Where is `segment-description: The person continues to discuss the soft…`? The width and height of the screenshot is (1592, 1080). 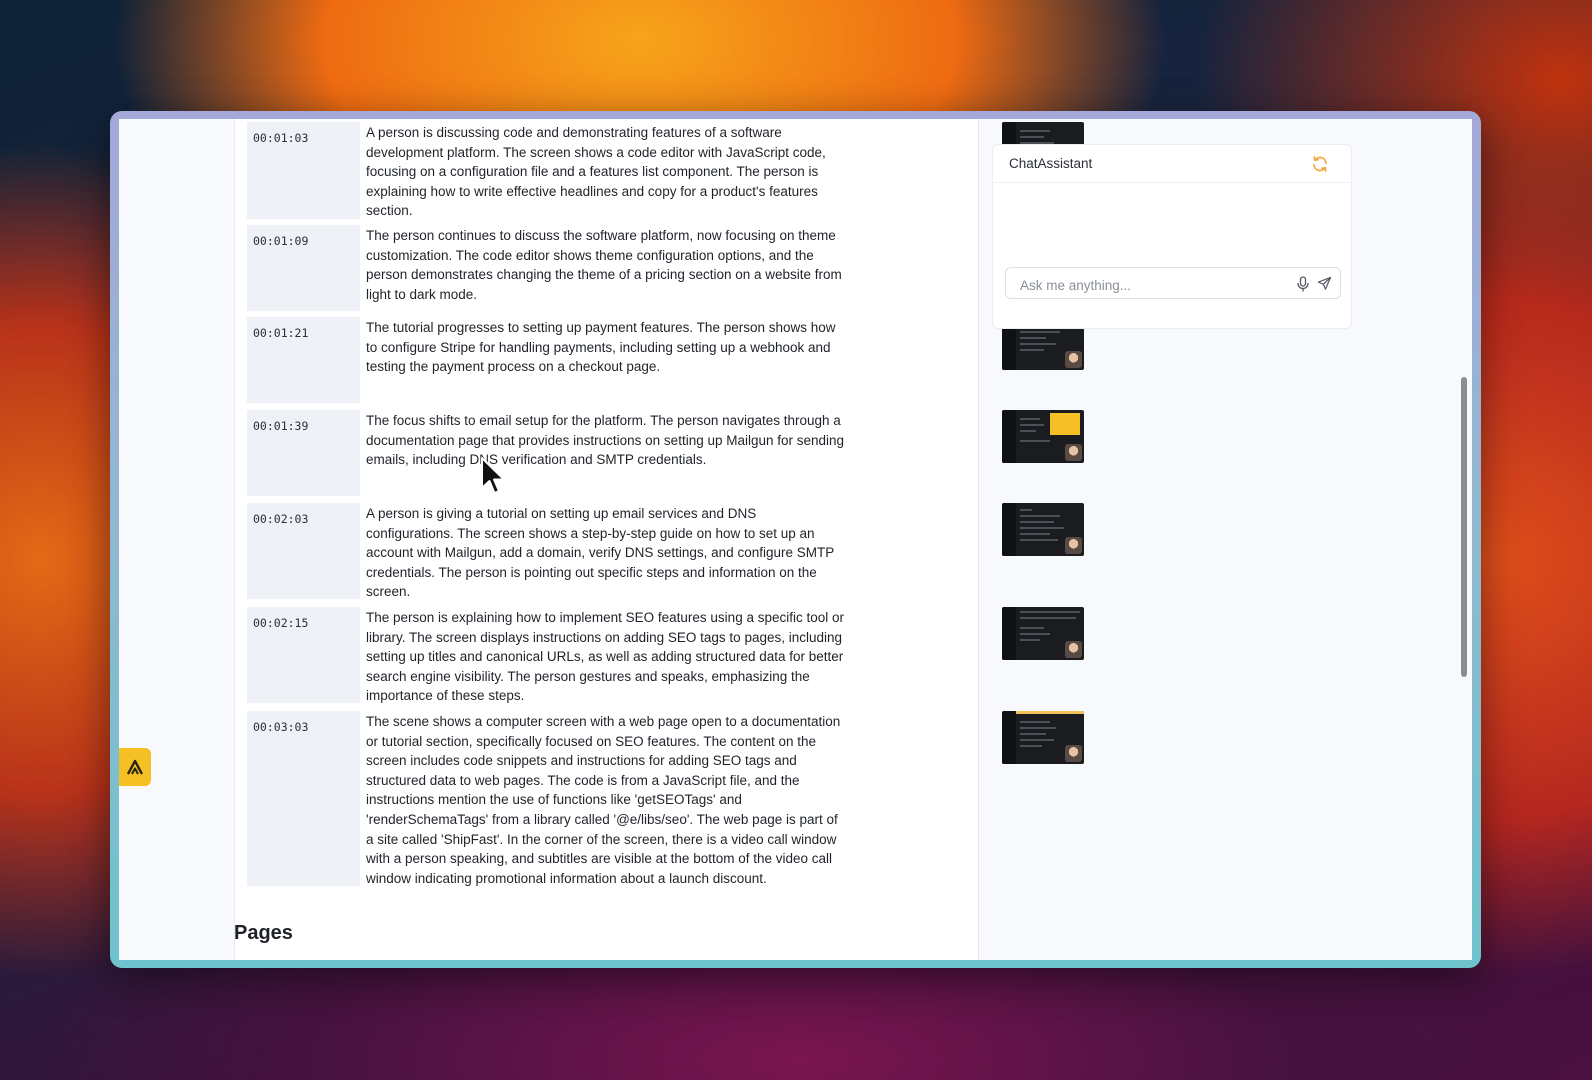
segment-description: The person continues to discuss the soft… is located at coordinates (604, 265).